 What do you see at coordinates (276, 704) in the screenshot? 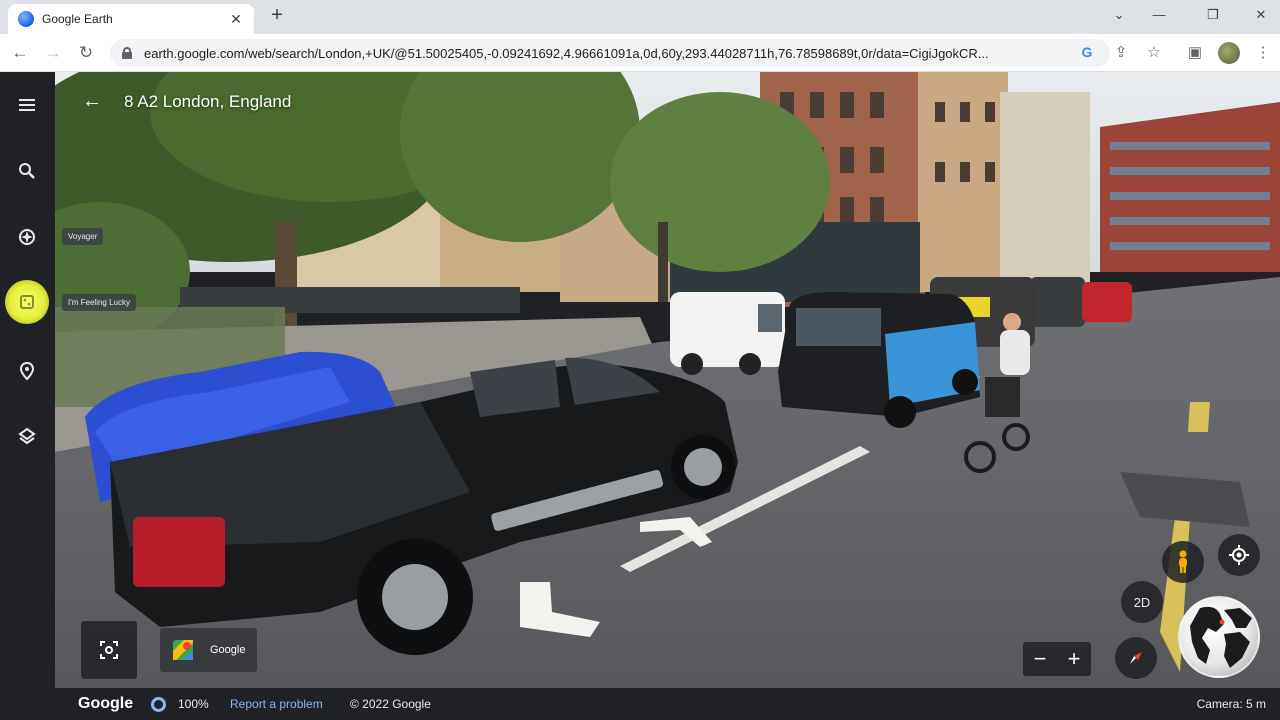
I see `report-problem-link: Report a problem` at bounding box center [276, 704].